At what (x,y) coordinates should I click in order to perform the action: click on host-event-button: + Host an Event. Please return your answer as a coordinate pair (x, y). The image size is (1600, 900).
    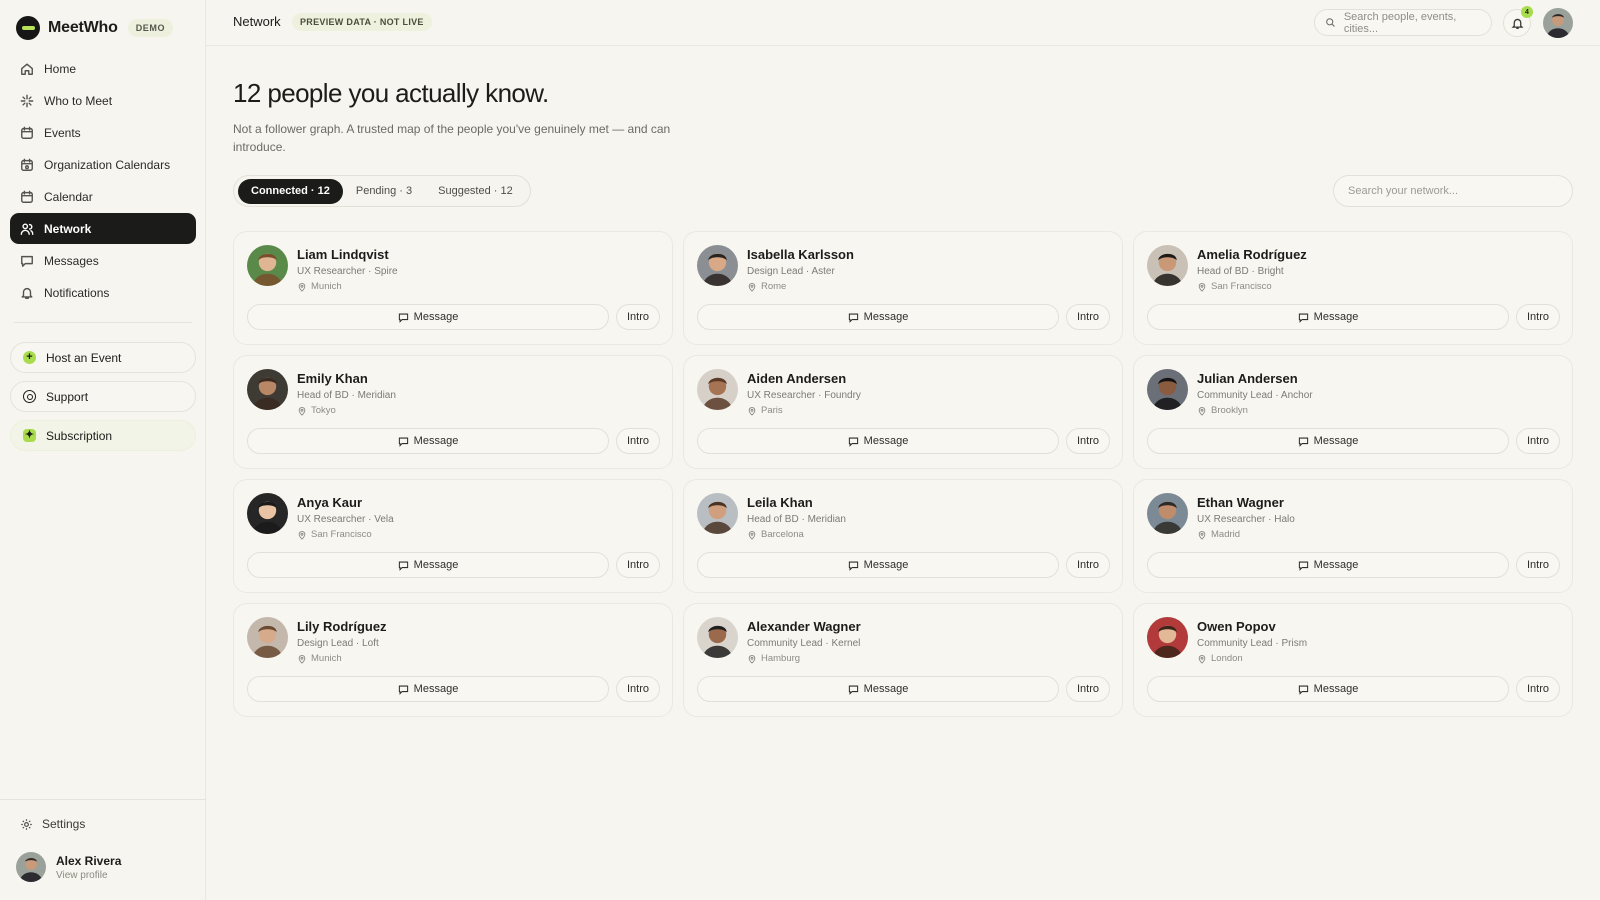
    Looking at the image, I should click on (103, 357).